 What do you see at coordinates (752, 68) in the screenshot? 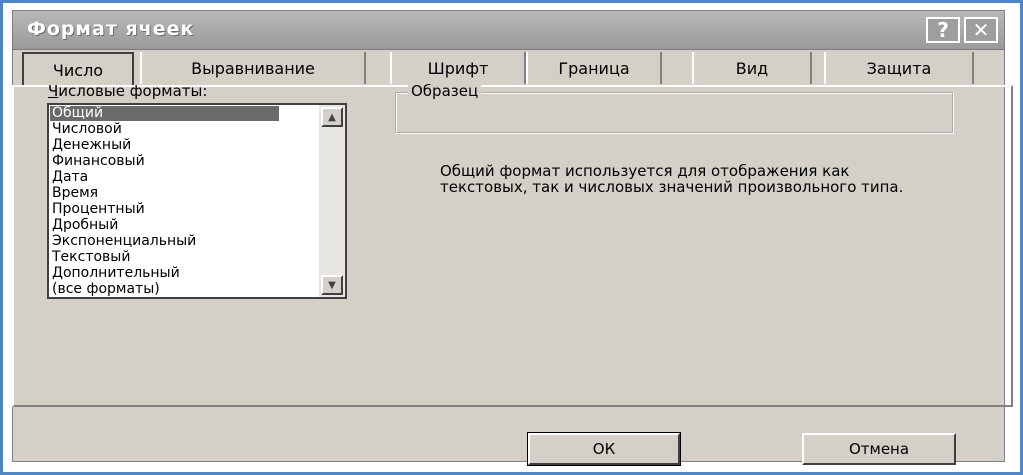
I see `tab-view: Вид` at bounding box center [752, 68].